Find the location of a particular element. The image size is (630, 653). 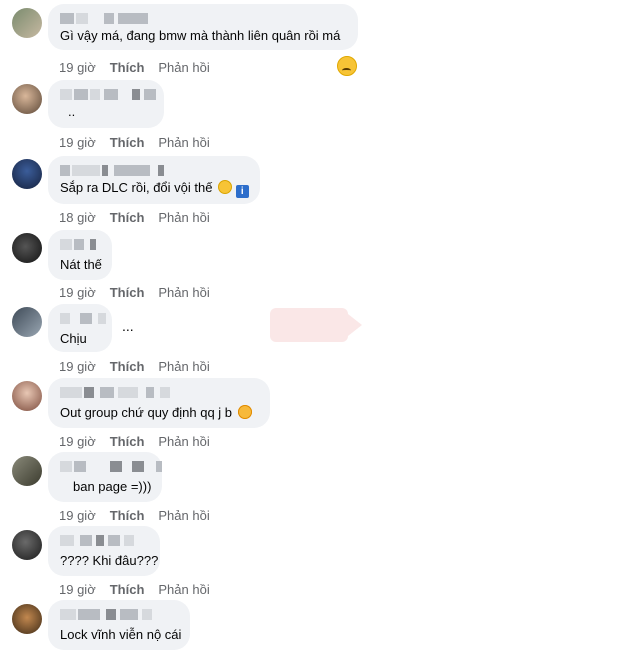

comment-bubble: Chịu is located at coordinates (80, 328).